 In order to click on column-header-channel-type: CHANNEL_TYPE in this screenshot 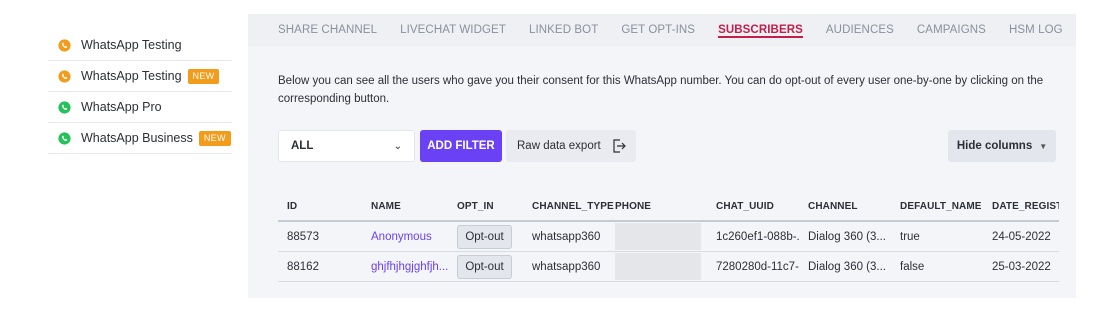, I will do `click(568, 206)`.